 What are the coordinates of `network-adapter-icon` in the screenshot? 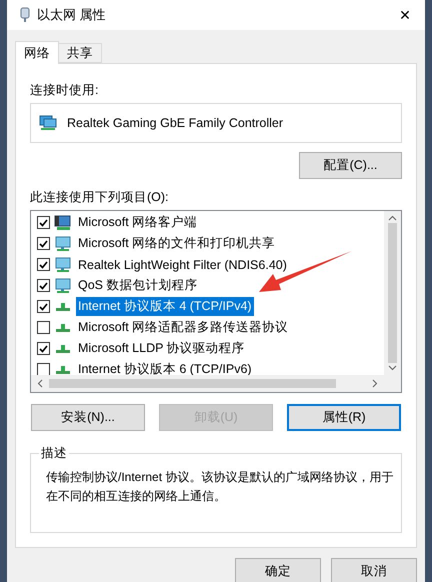 It's located at (25, 15).